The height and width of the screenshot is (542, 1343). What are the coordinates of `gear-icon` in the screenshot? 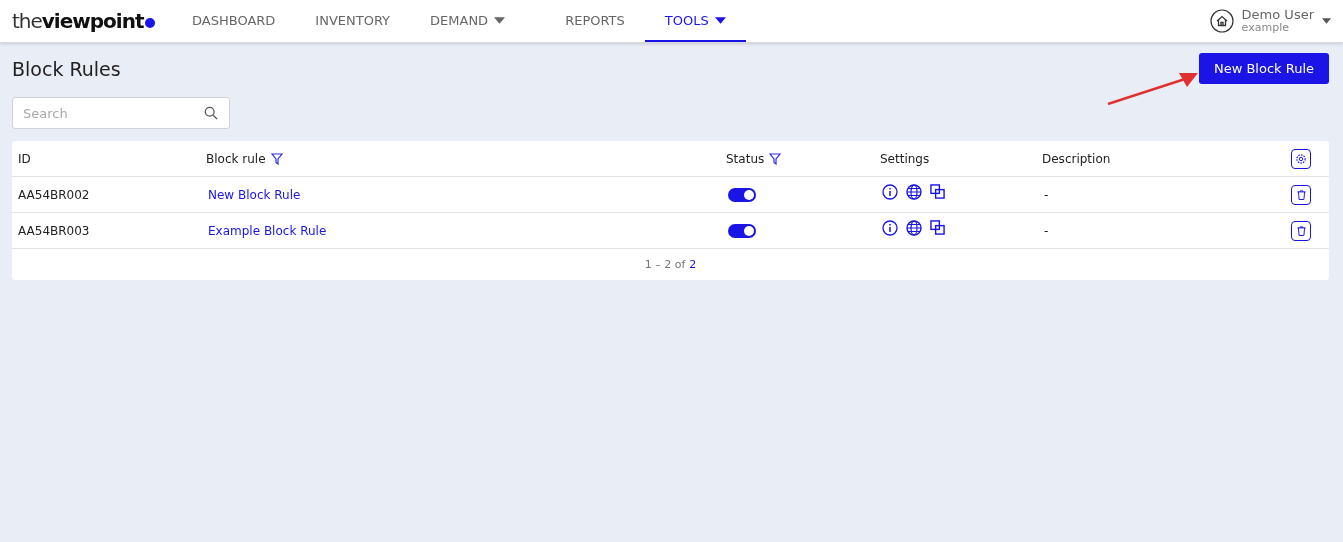 It's located at (1301, 158).